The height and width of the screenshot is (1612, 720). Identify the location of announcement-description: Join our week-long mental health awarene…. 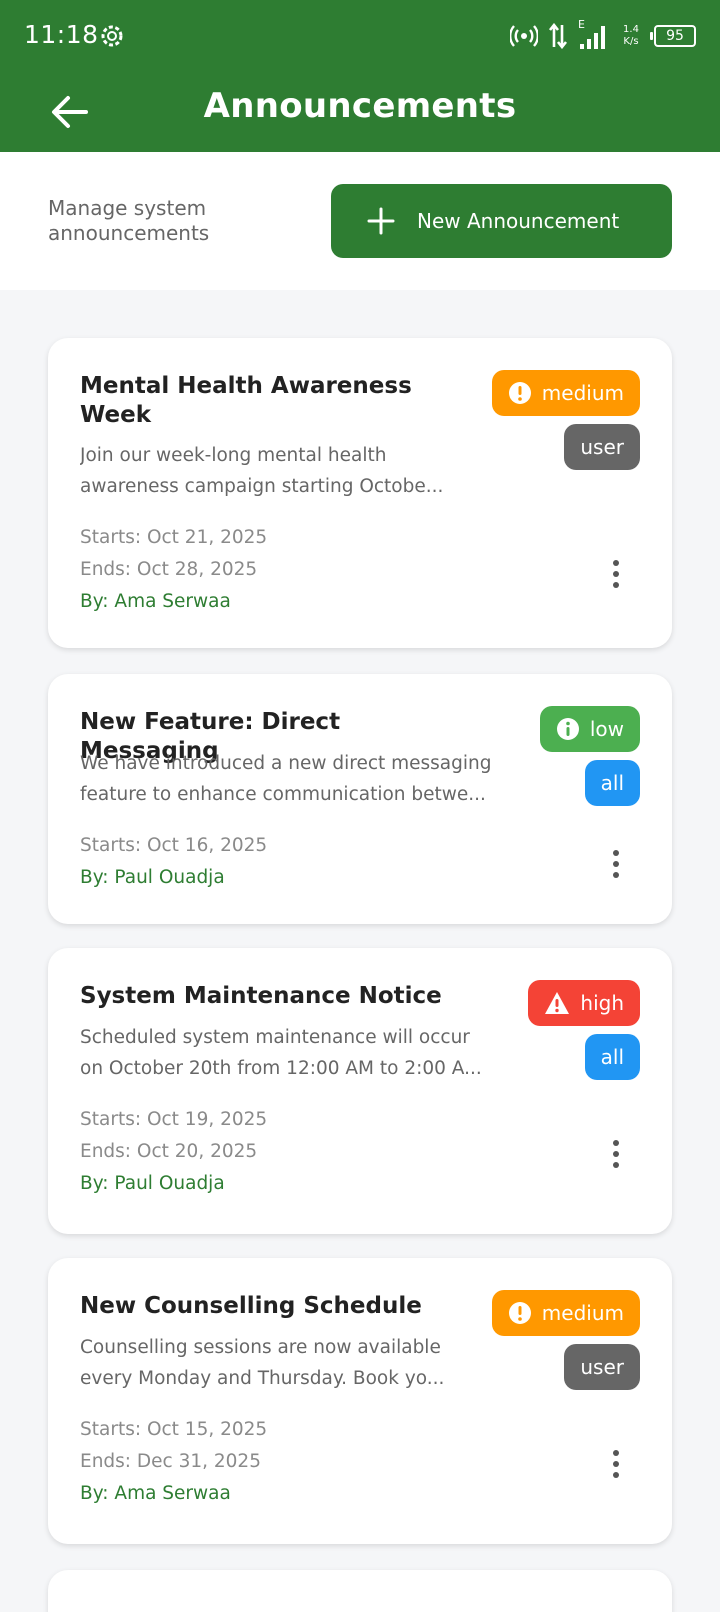
(262, 471).